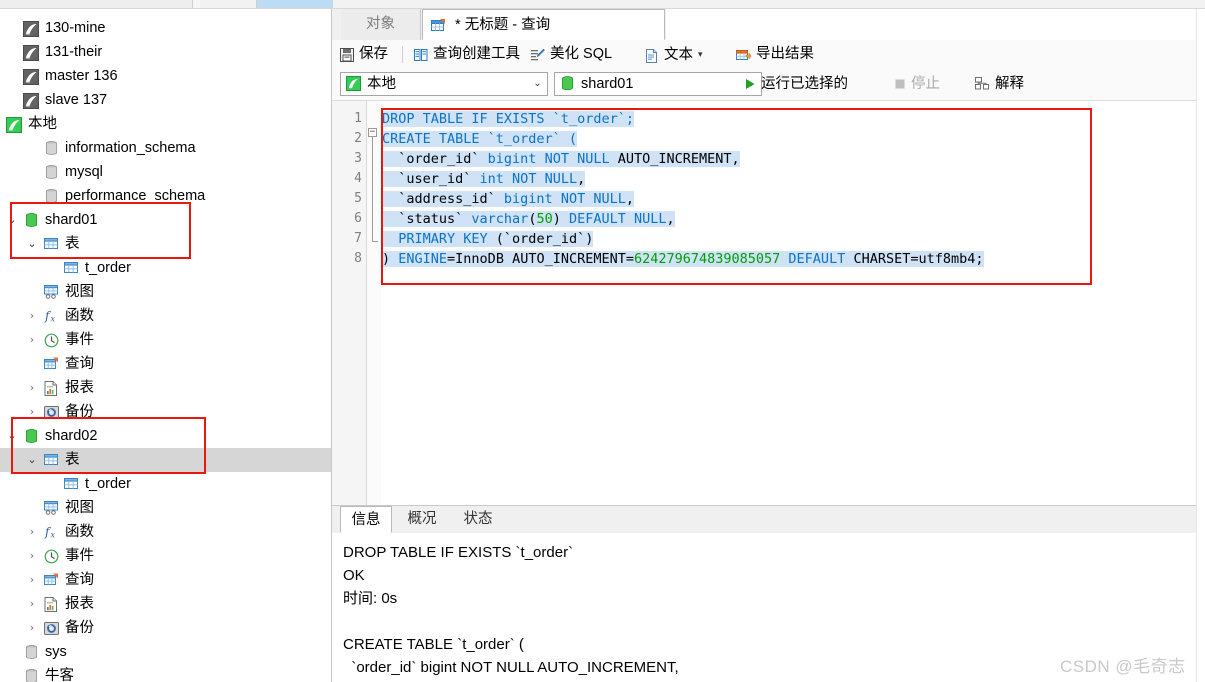 Image resolution: width=1205 pixels, height=682 pixels. What do you see at coordinates (79, 556) in the screenshot?
I see `tree-item-label: 事件` at bounding box center [79, 556].